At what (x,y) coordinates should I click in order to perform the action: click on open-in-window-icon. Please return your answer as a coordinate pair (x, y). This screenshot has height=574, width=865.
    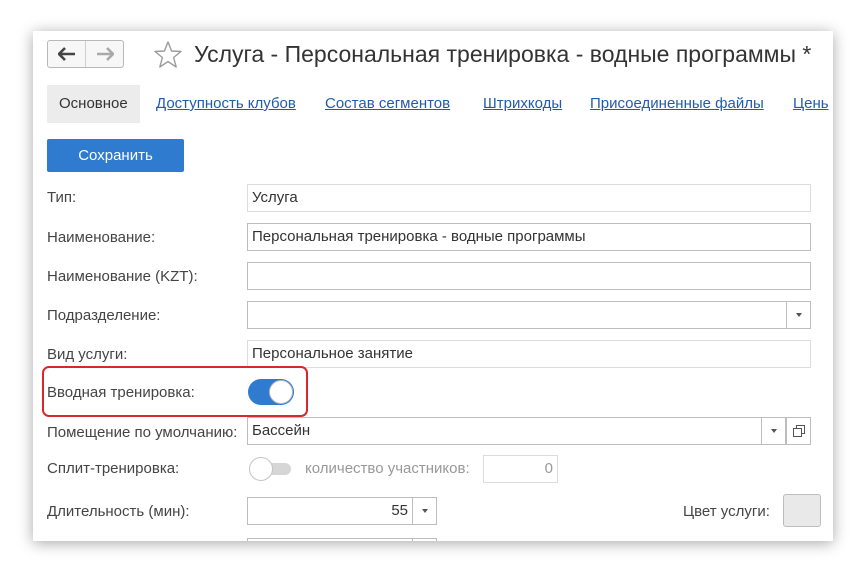
    Looking at the image, I should click on (798, 431).